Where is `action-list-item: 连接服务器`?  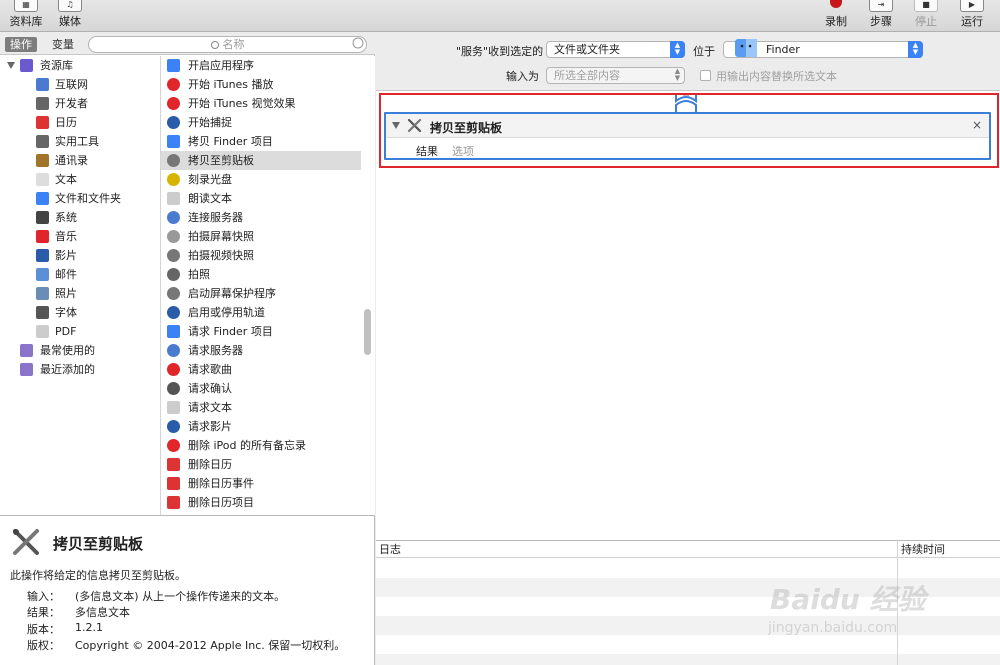
action-list-item: 连接服务器 is located at coordinates (261, 217).